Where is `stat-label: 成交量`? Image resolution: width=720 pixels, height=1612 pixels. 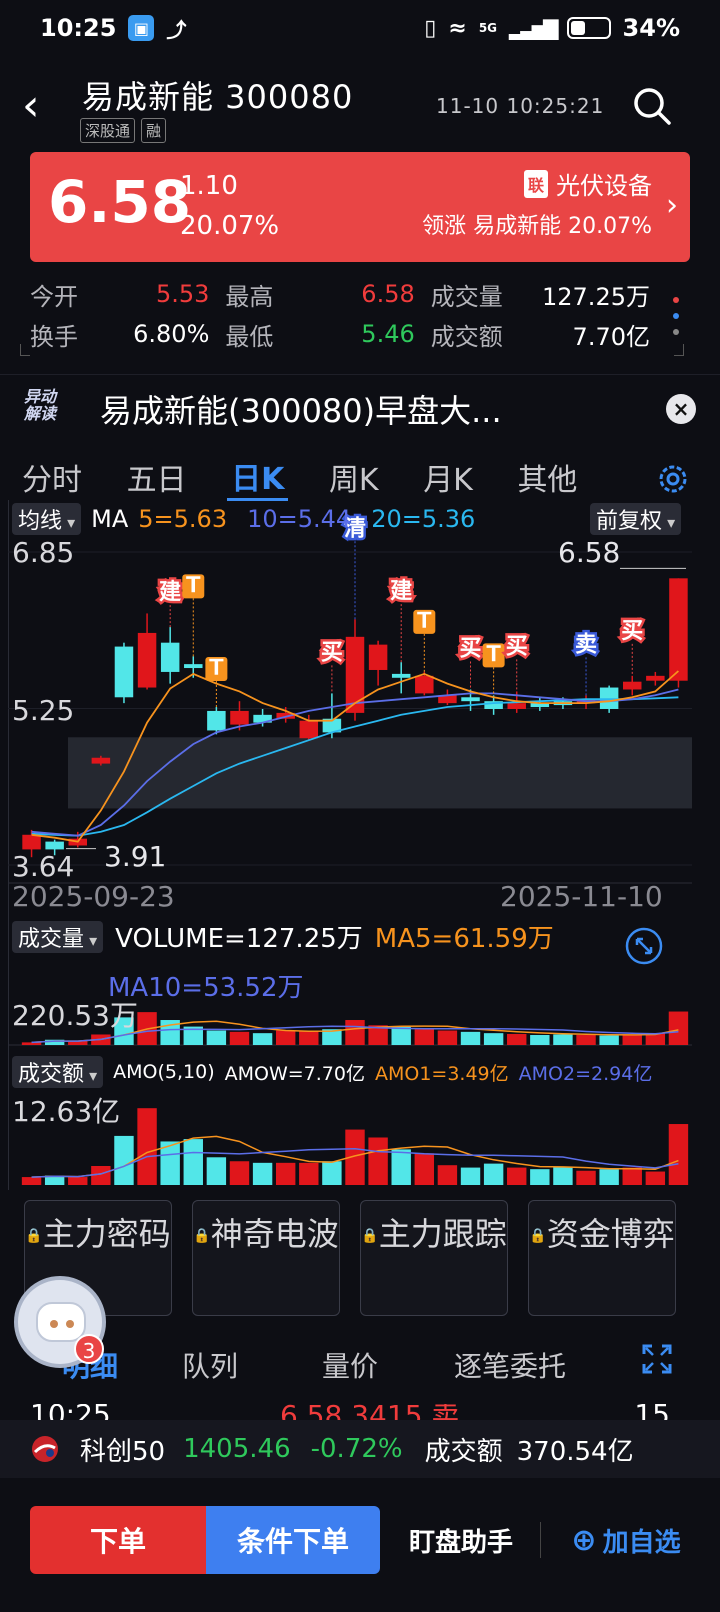
stat-label: 成交量 is located at coordinates (466, 296).